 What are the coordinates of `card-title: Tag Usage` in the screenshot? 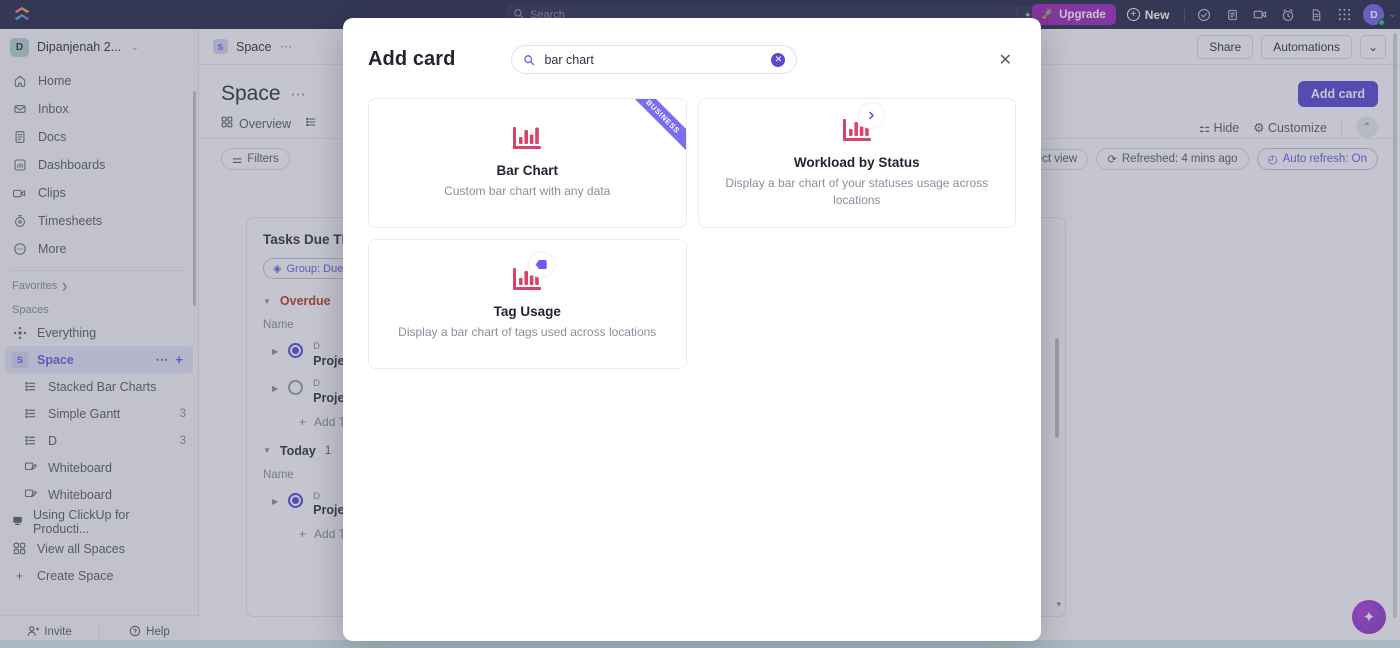 It's located at (527, 312).